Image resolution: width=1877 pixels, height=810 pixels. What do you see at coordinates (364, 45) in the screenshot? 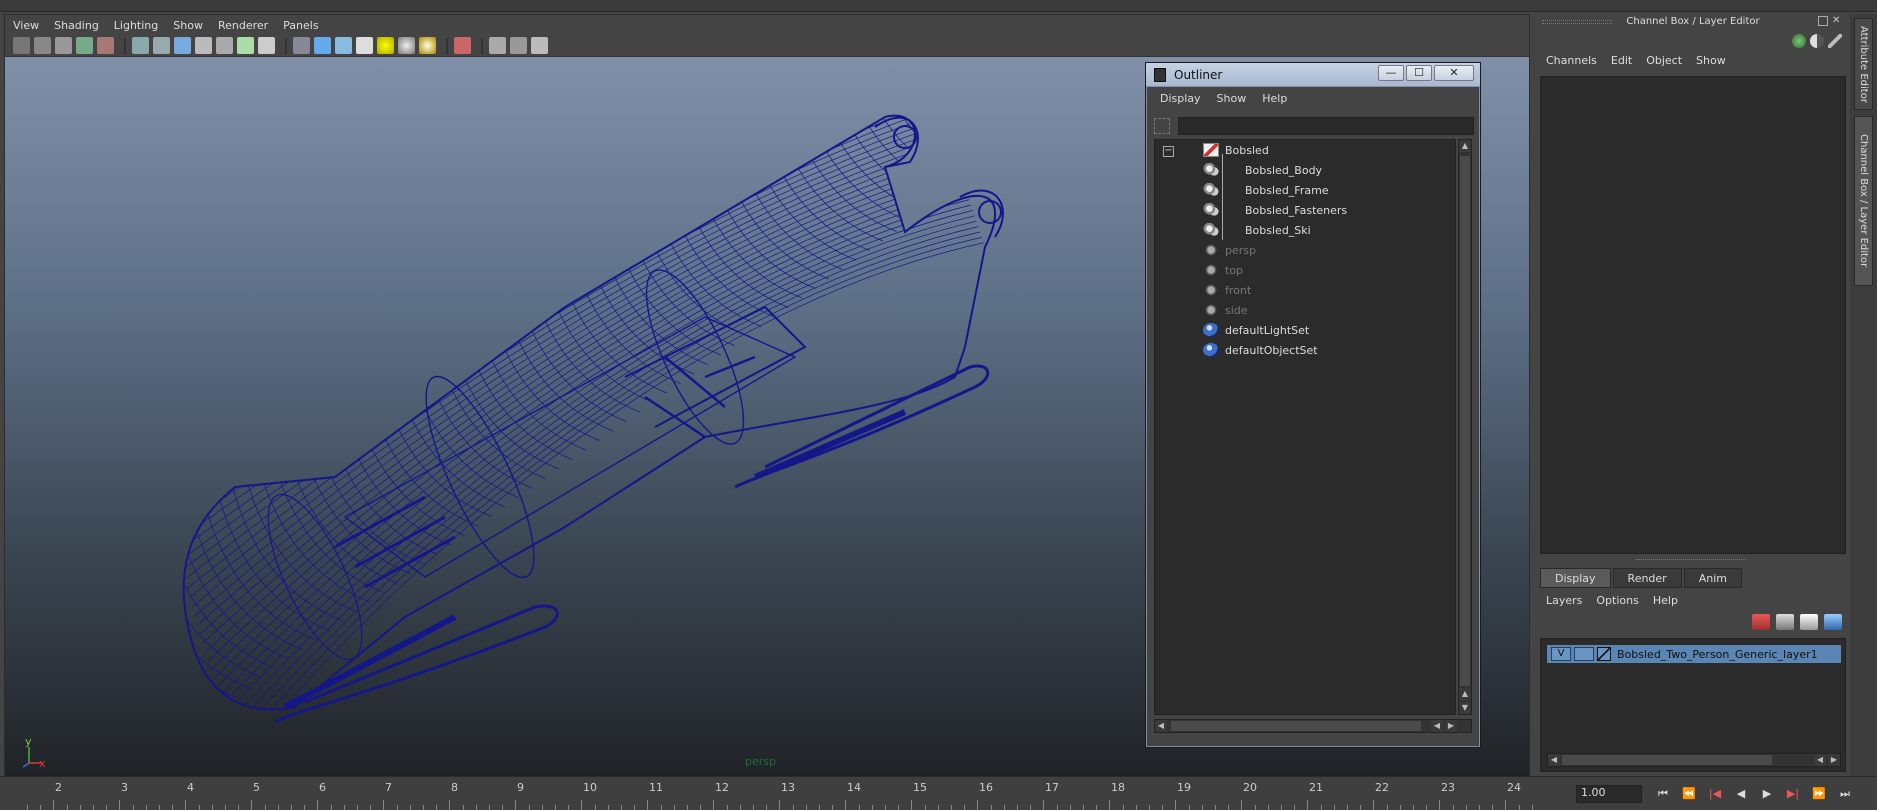
I see `textured-icon` at bounding box center [364, 45].